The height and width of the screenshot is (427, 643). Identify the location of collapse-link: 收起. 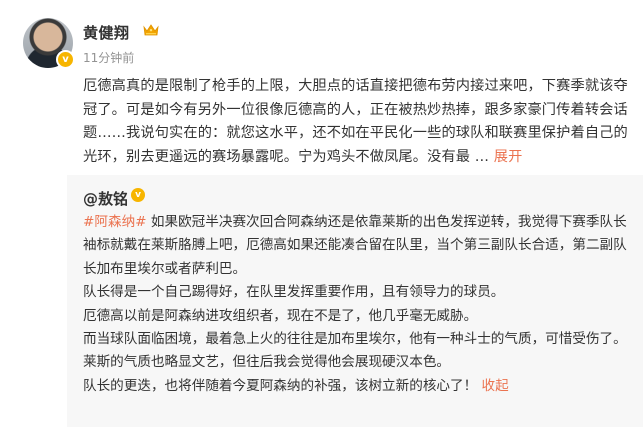
(495, 386).